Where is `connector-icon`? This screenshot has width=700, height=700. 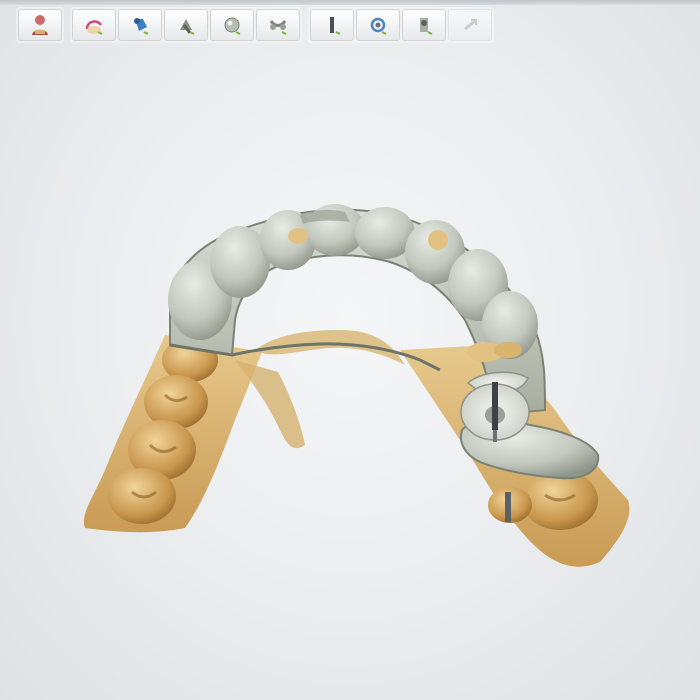
connector-icon is located at coordinates (278, 27).